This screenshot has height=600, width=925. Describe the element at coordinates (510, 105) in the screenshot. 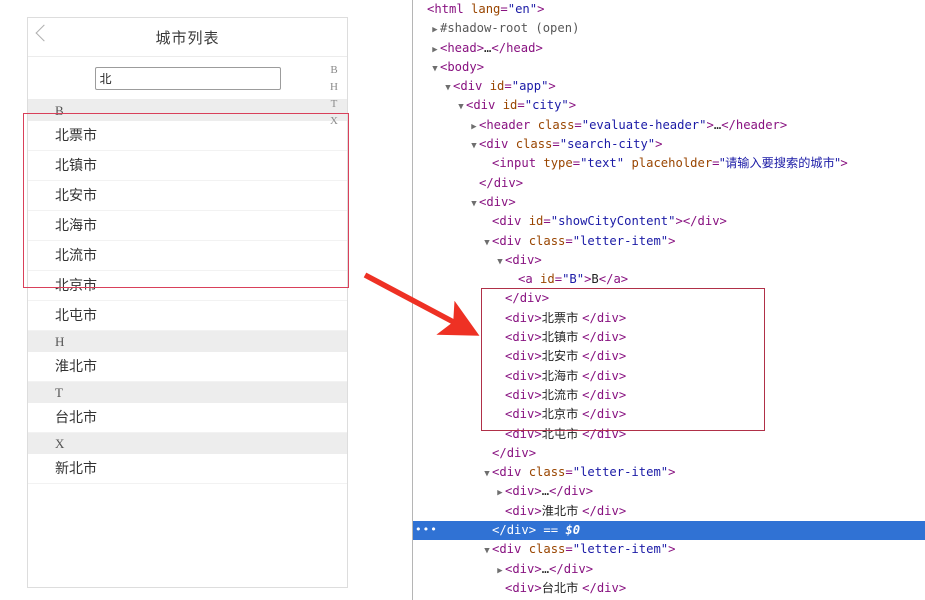

I see `dom-token: id` at that location.